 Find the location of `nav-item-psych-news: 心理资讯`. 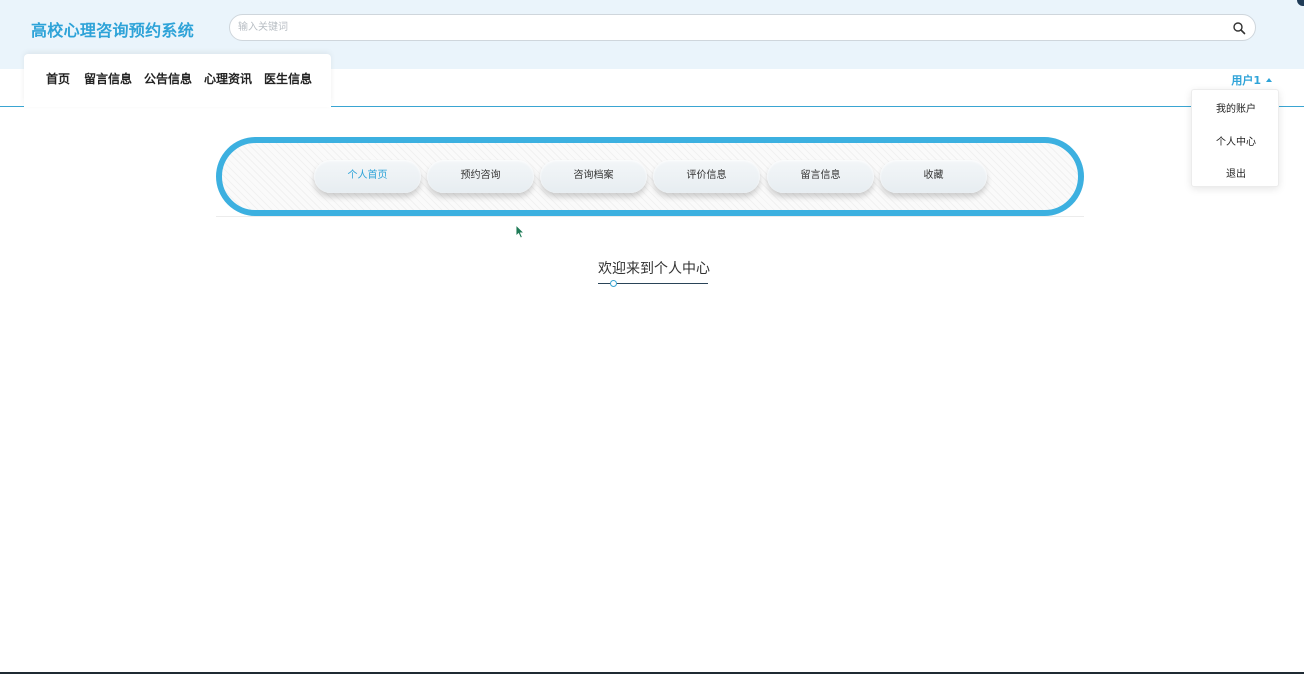

nav-item-psych-news: 心理资讯 is located at coordinates (228, 78).